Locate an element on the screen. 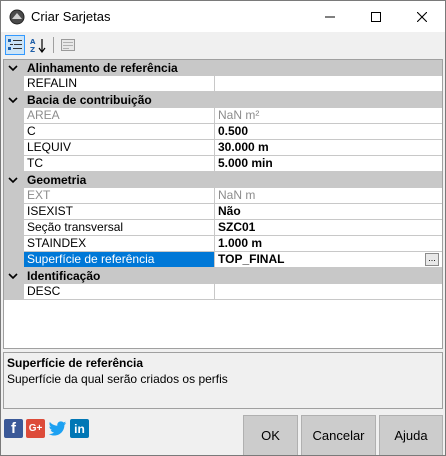 The image size is (446, 456). property-name: EXT is located at coordinates (119, 196).